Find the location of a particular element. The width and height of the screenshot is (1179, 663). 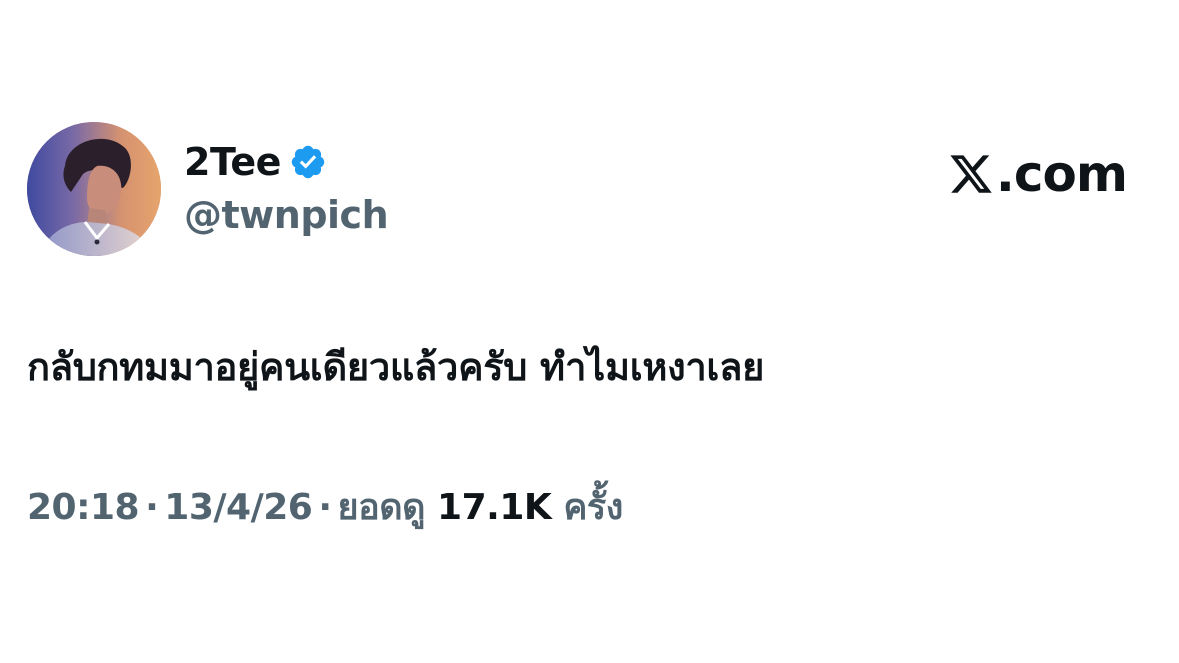

site-watermark: .com is located at coordinates (1038, 174).